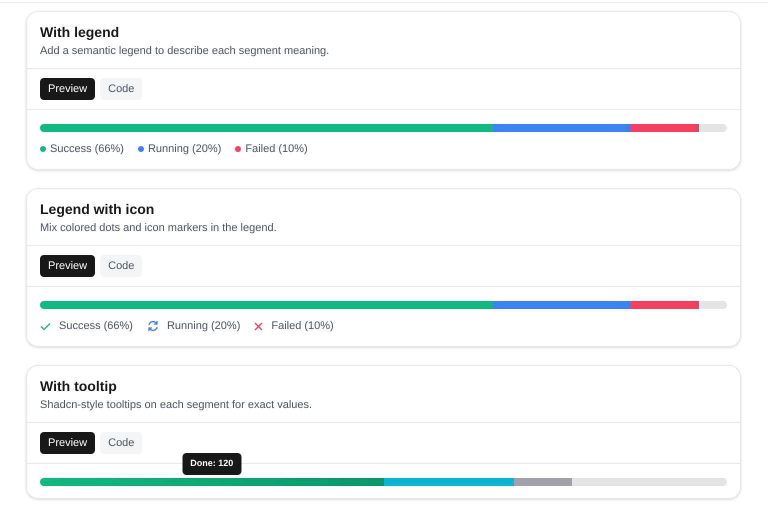  I want to click on card-description: Shadcn-style tooltips on each segment for exact values., so click(177, 405).